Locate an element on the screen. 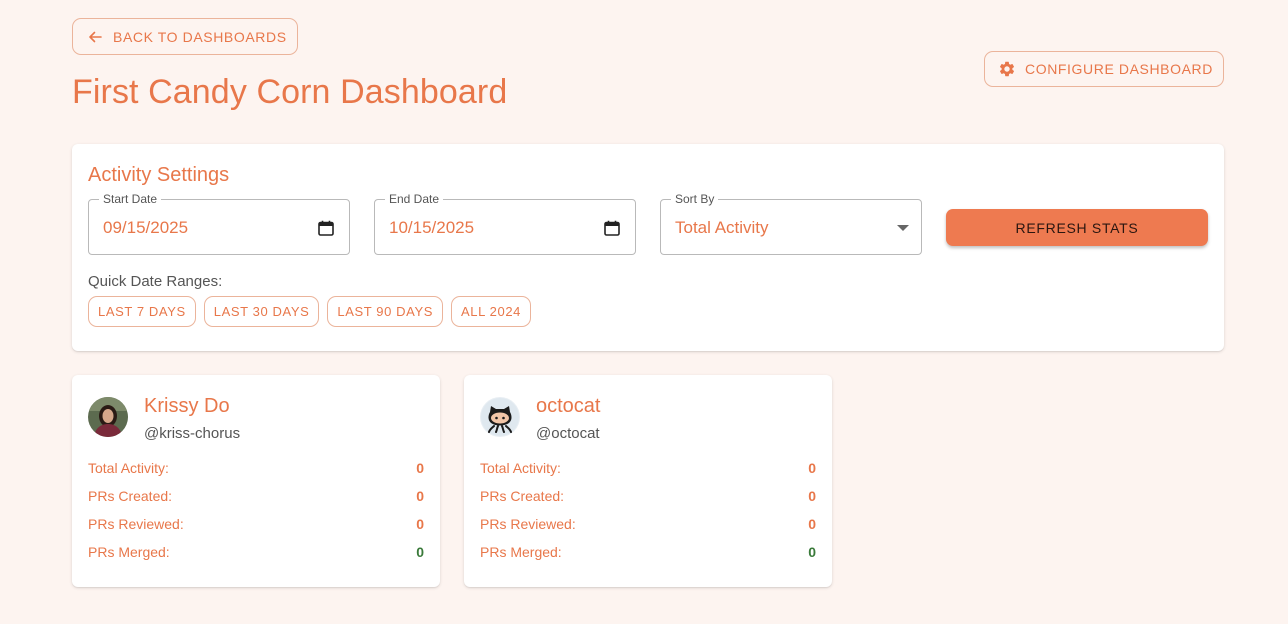 This screenshot has width=1288, height=624. end-date-field: End Date 10/15/2025 is located at coordinates (505, 223).